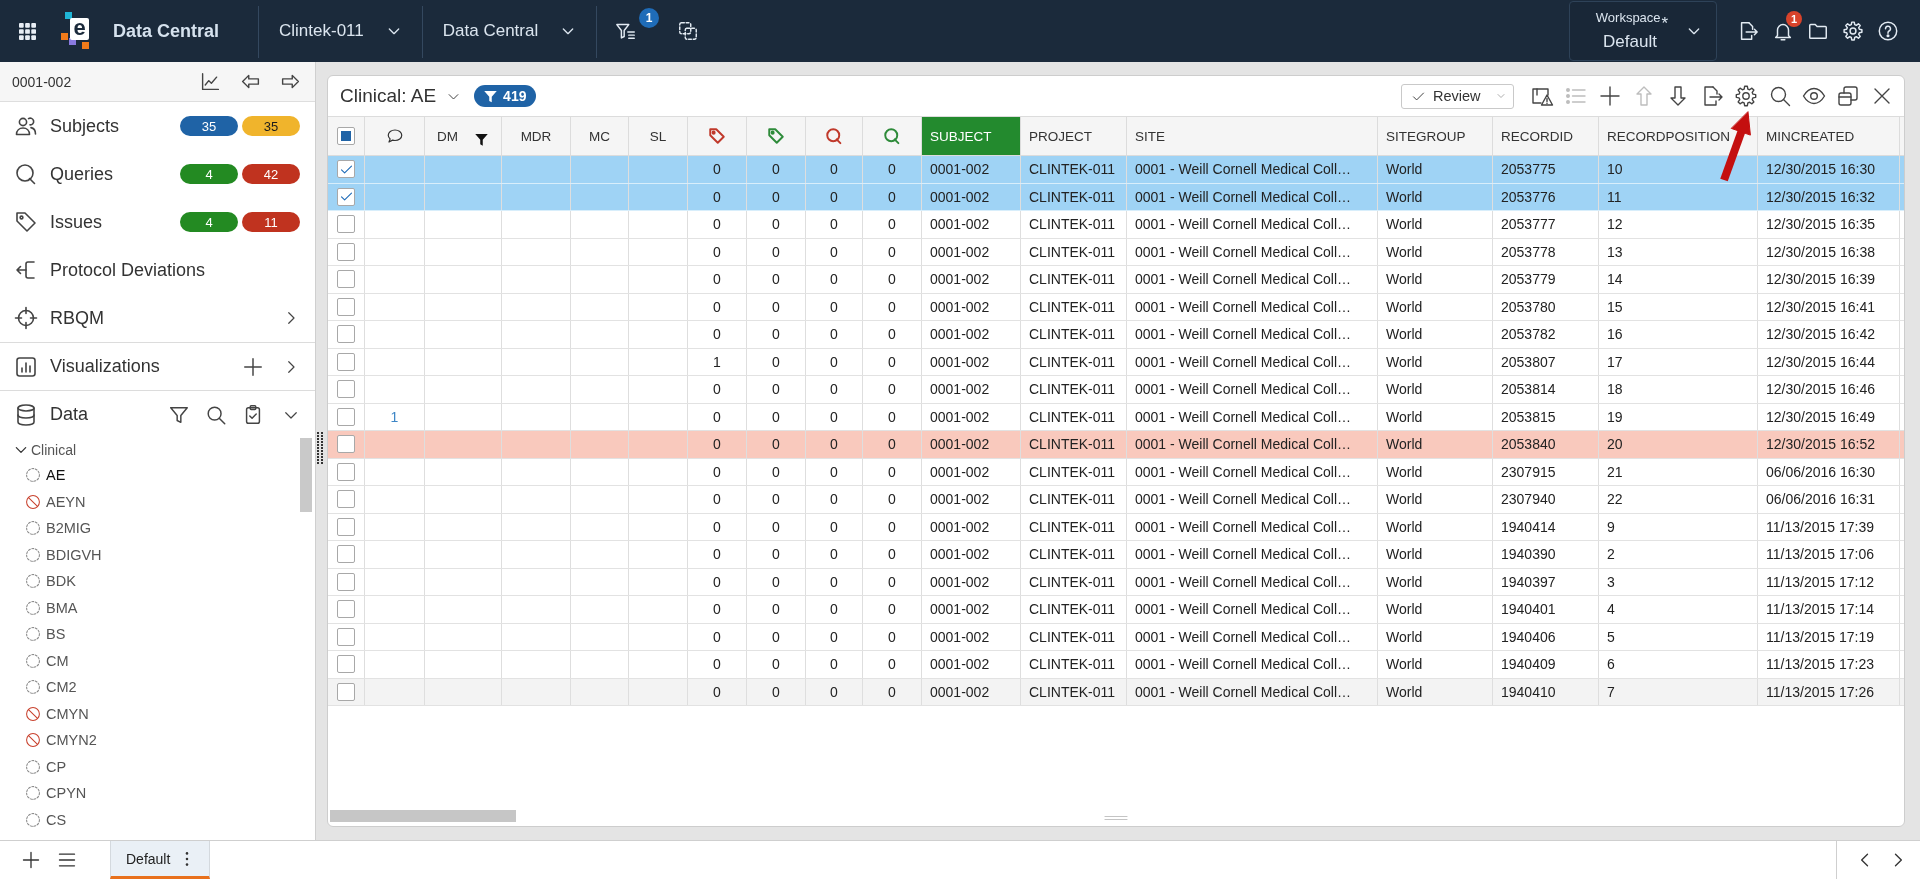 The height and width of the screenshot is (879, 1920). Describe the element at coordinates (320, 448) in the screenshot. I see `drag-handle-icon` at that location.